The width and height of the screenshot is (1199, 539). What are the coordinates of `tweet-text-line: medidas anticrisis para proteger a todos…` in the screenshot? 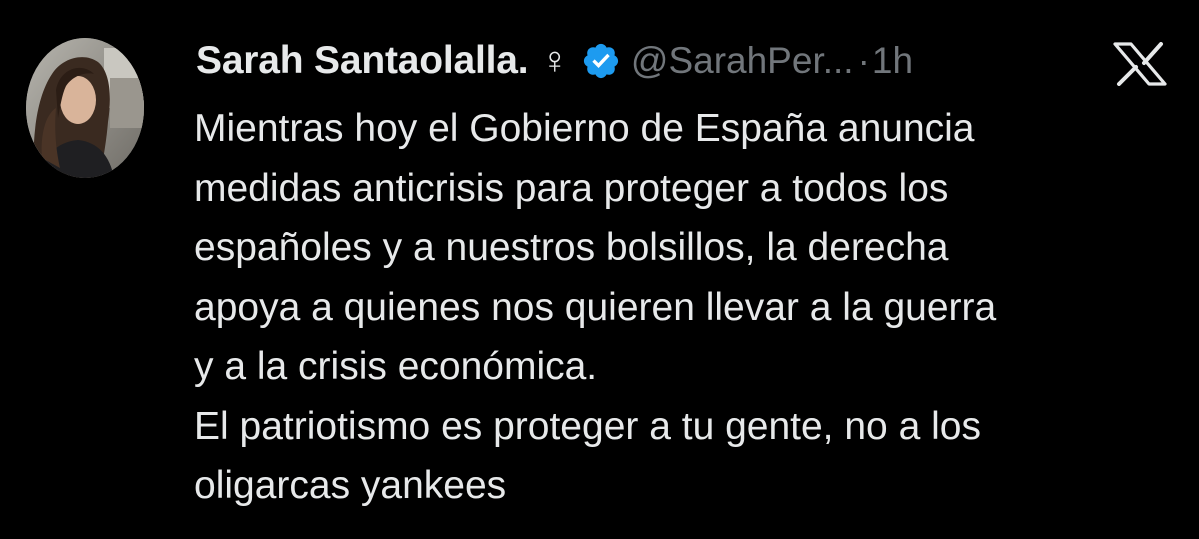 It's located at (571, 188).